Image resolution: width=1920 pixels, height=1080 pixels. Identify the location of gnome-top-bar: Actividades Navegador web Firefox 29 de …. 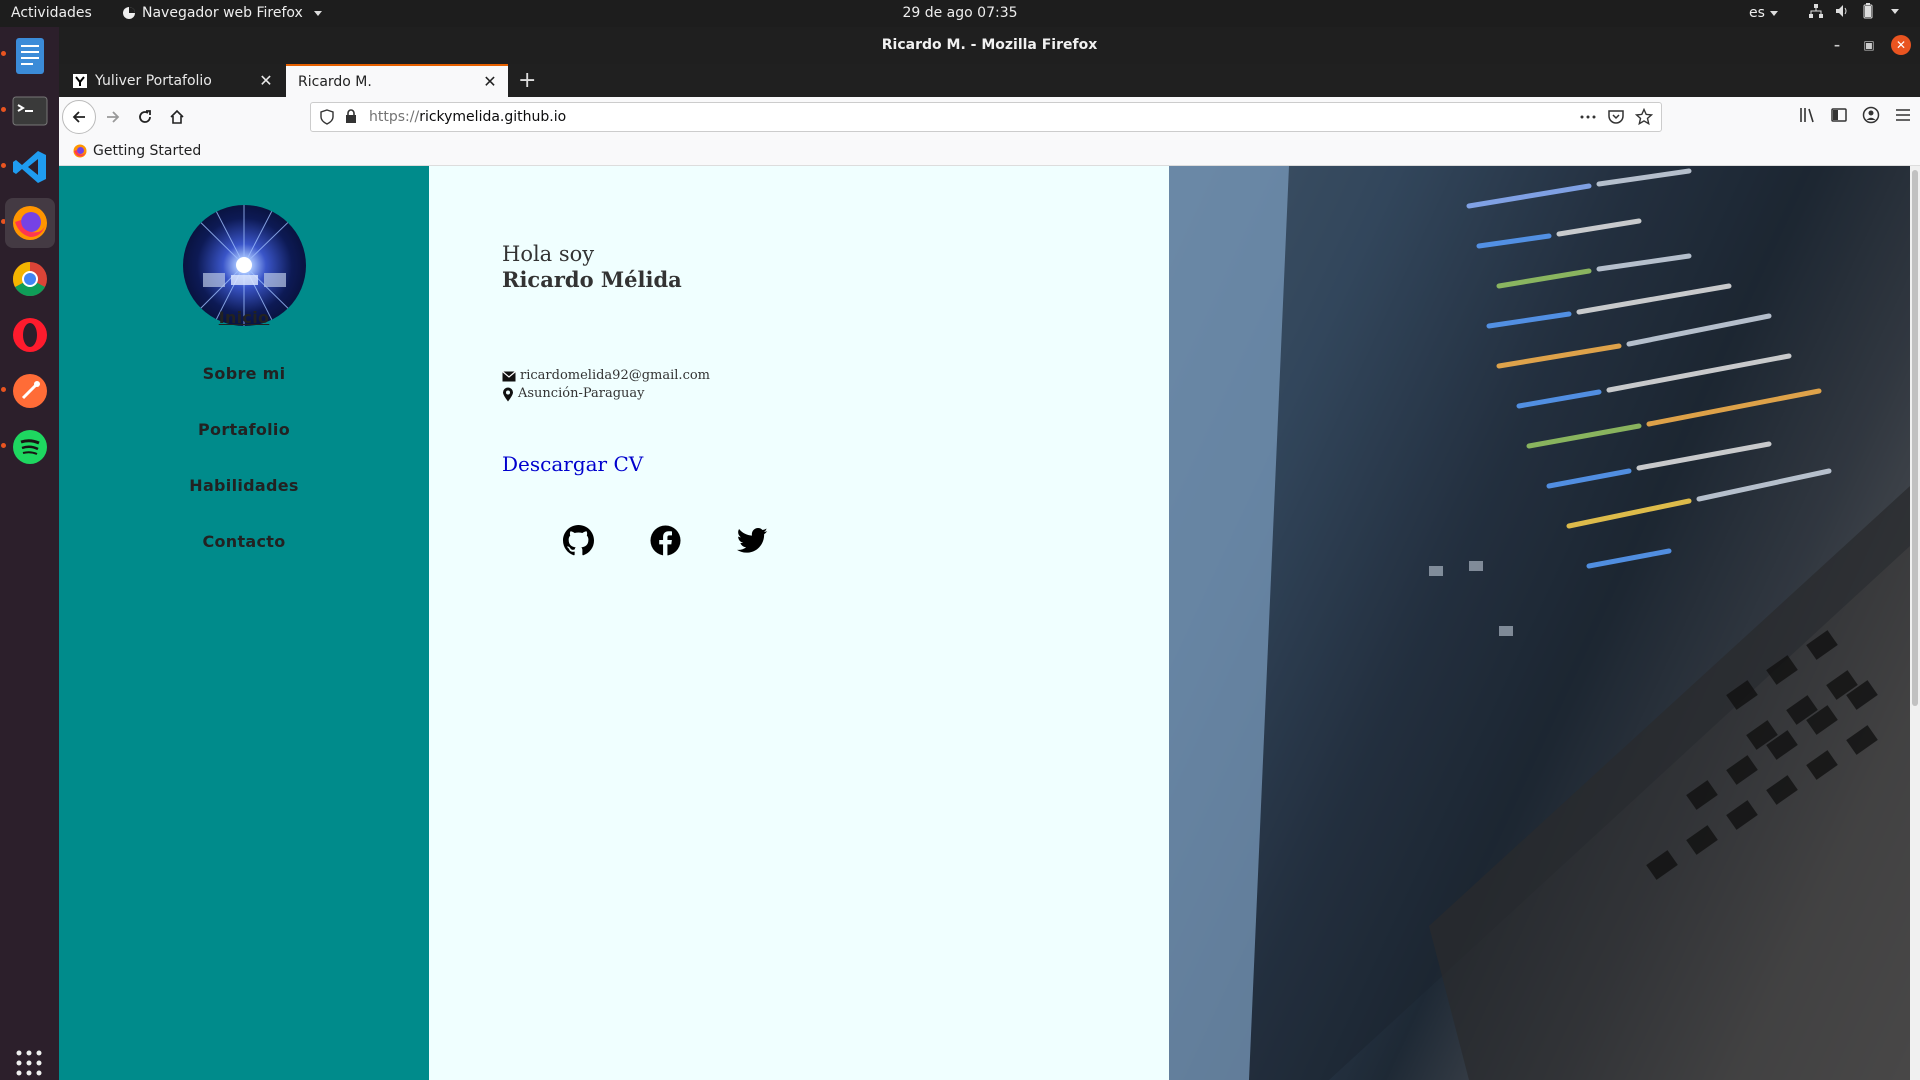
(960, 13).